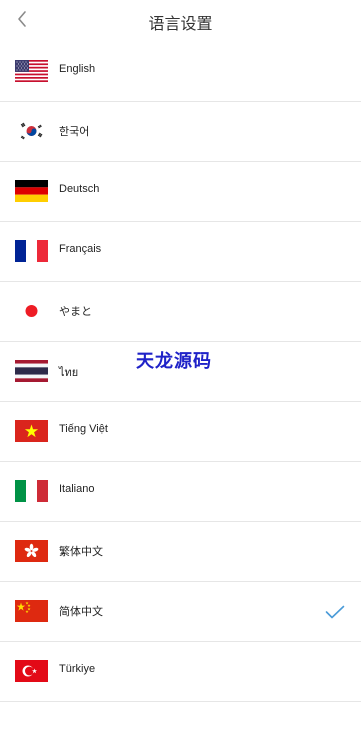  Describe the element at coordinates (180, 552) in the screenshot. I see `language-item-traditional-chinese: 繁体中文` at that location.